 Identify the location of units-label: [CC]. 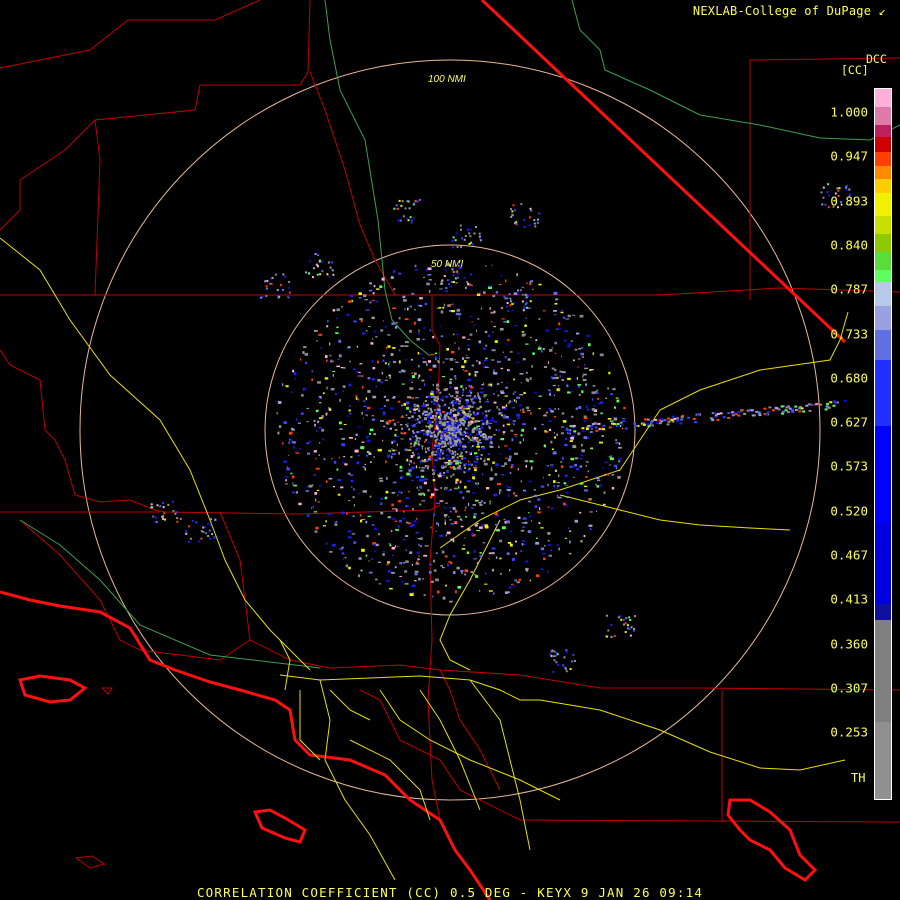
(855, 70).